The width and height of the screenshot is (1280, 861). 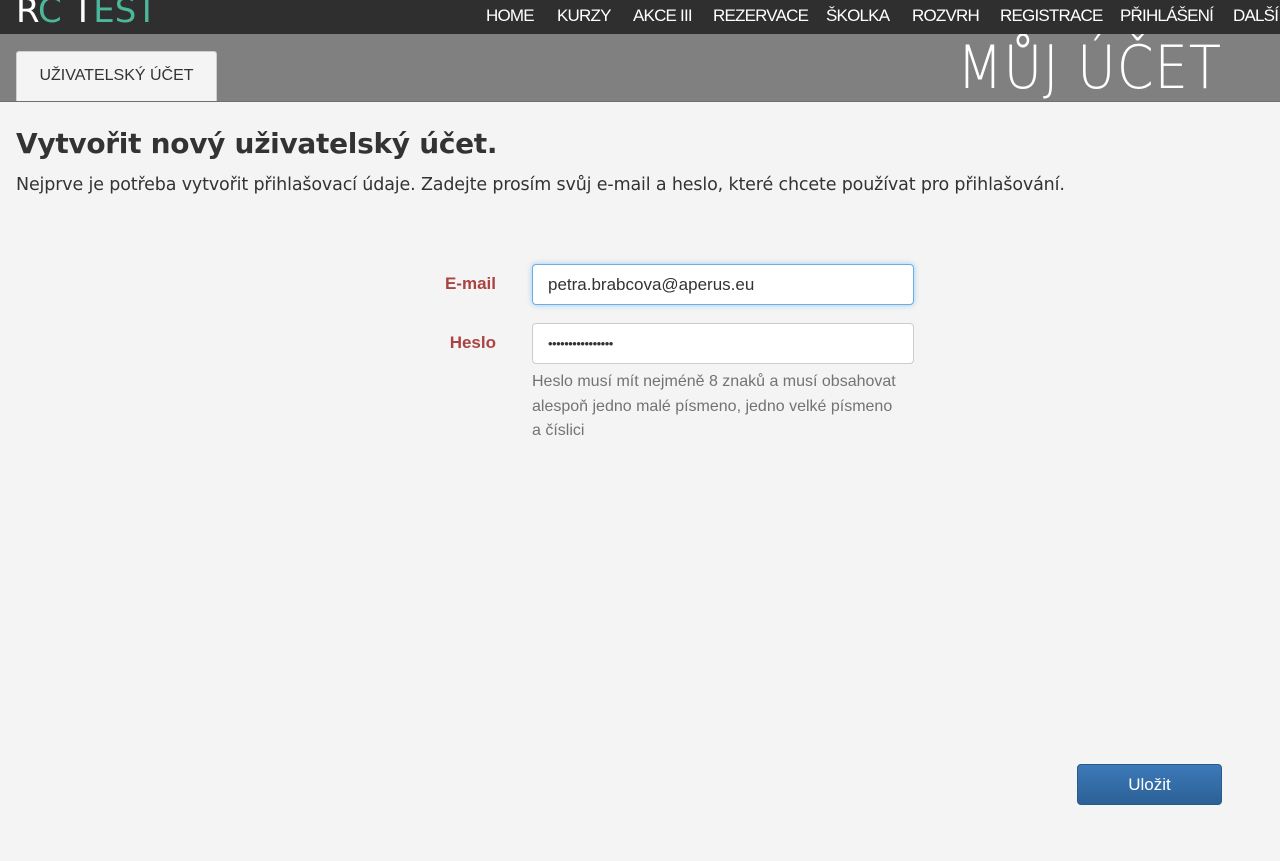 What do you see at coordinates (510, 16) in the screenshot?
I see `nav-item-home: HOME` at bounding box center [510, 16].